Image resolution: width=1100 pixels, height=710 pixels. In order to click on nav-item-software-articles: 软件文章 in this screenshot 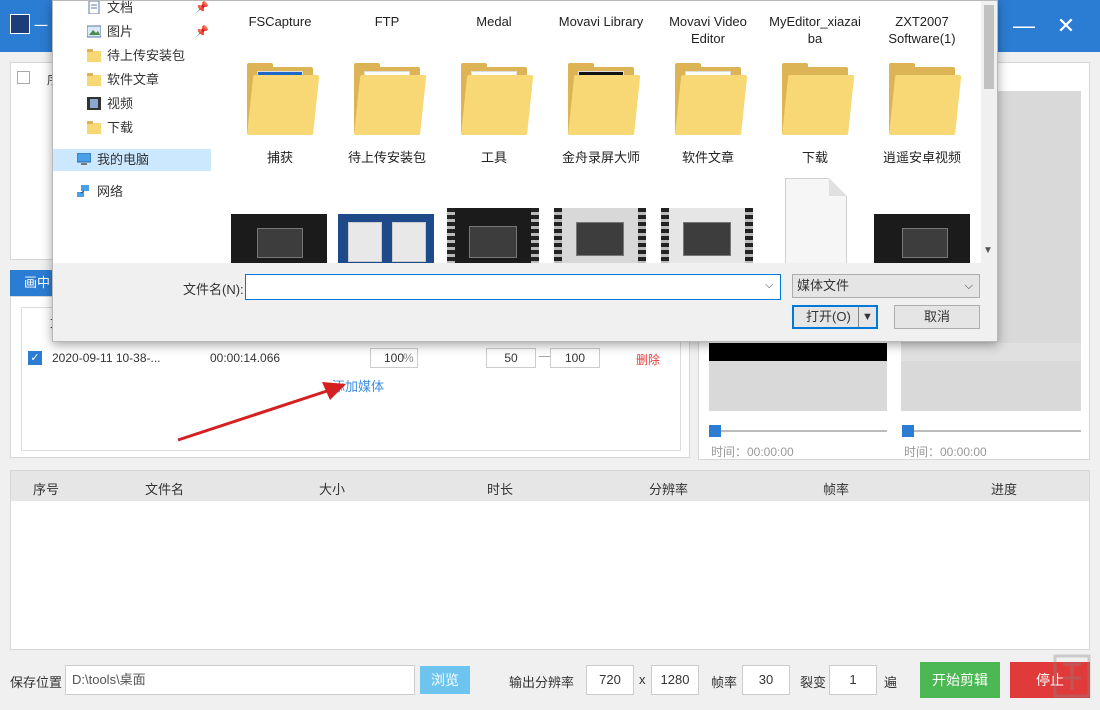, I will do `click(132, 80)`.